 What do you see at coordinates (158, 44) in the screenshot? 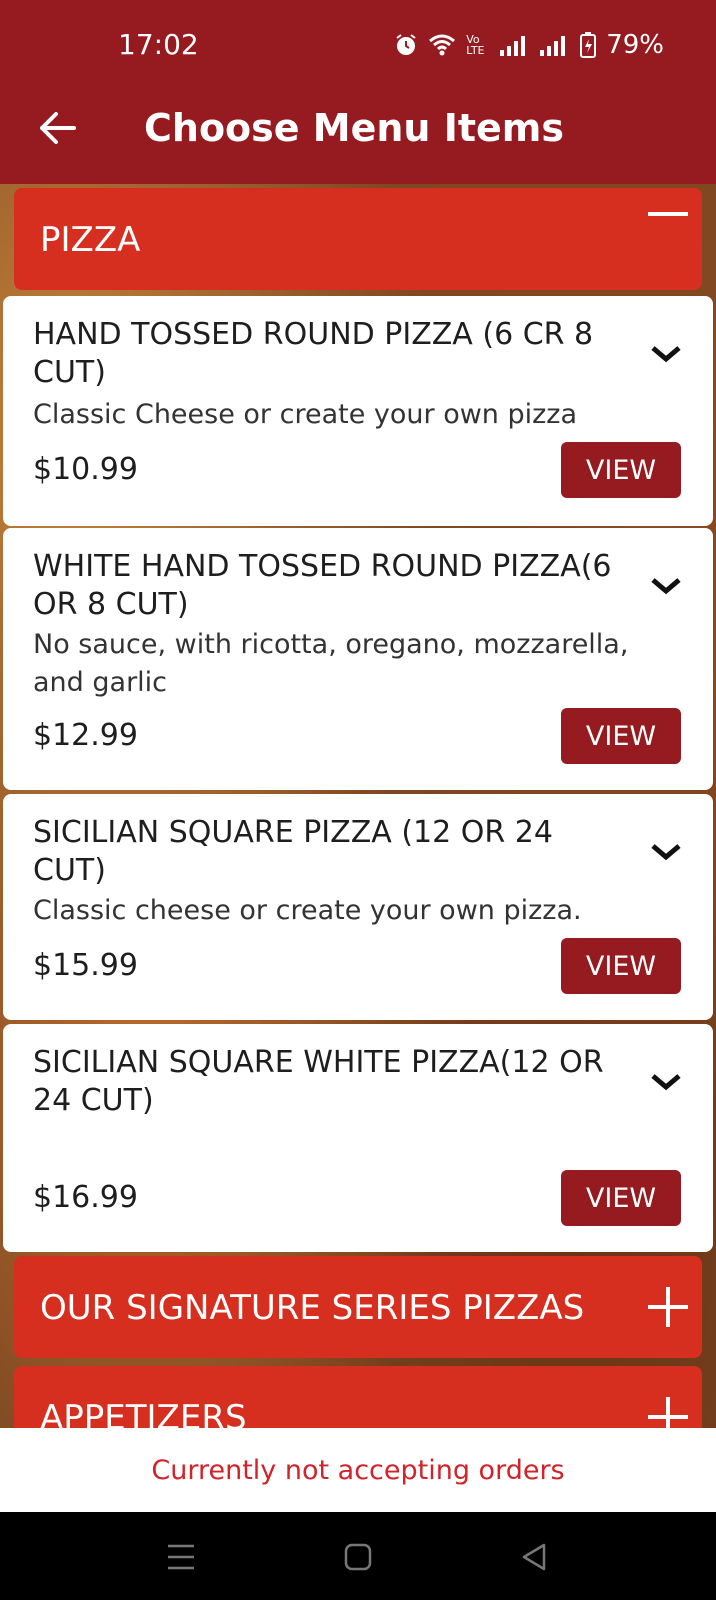
I see `status-time: 17:02` at bounding box center [158, 44].